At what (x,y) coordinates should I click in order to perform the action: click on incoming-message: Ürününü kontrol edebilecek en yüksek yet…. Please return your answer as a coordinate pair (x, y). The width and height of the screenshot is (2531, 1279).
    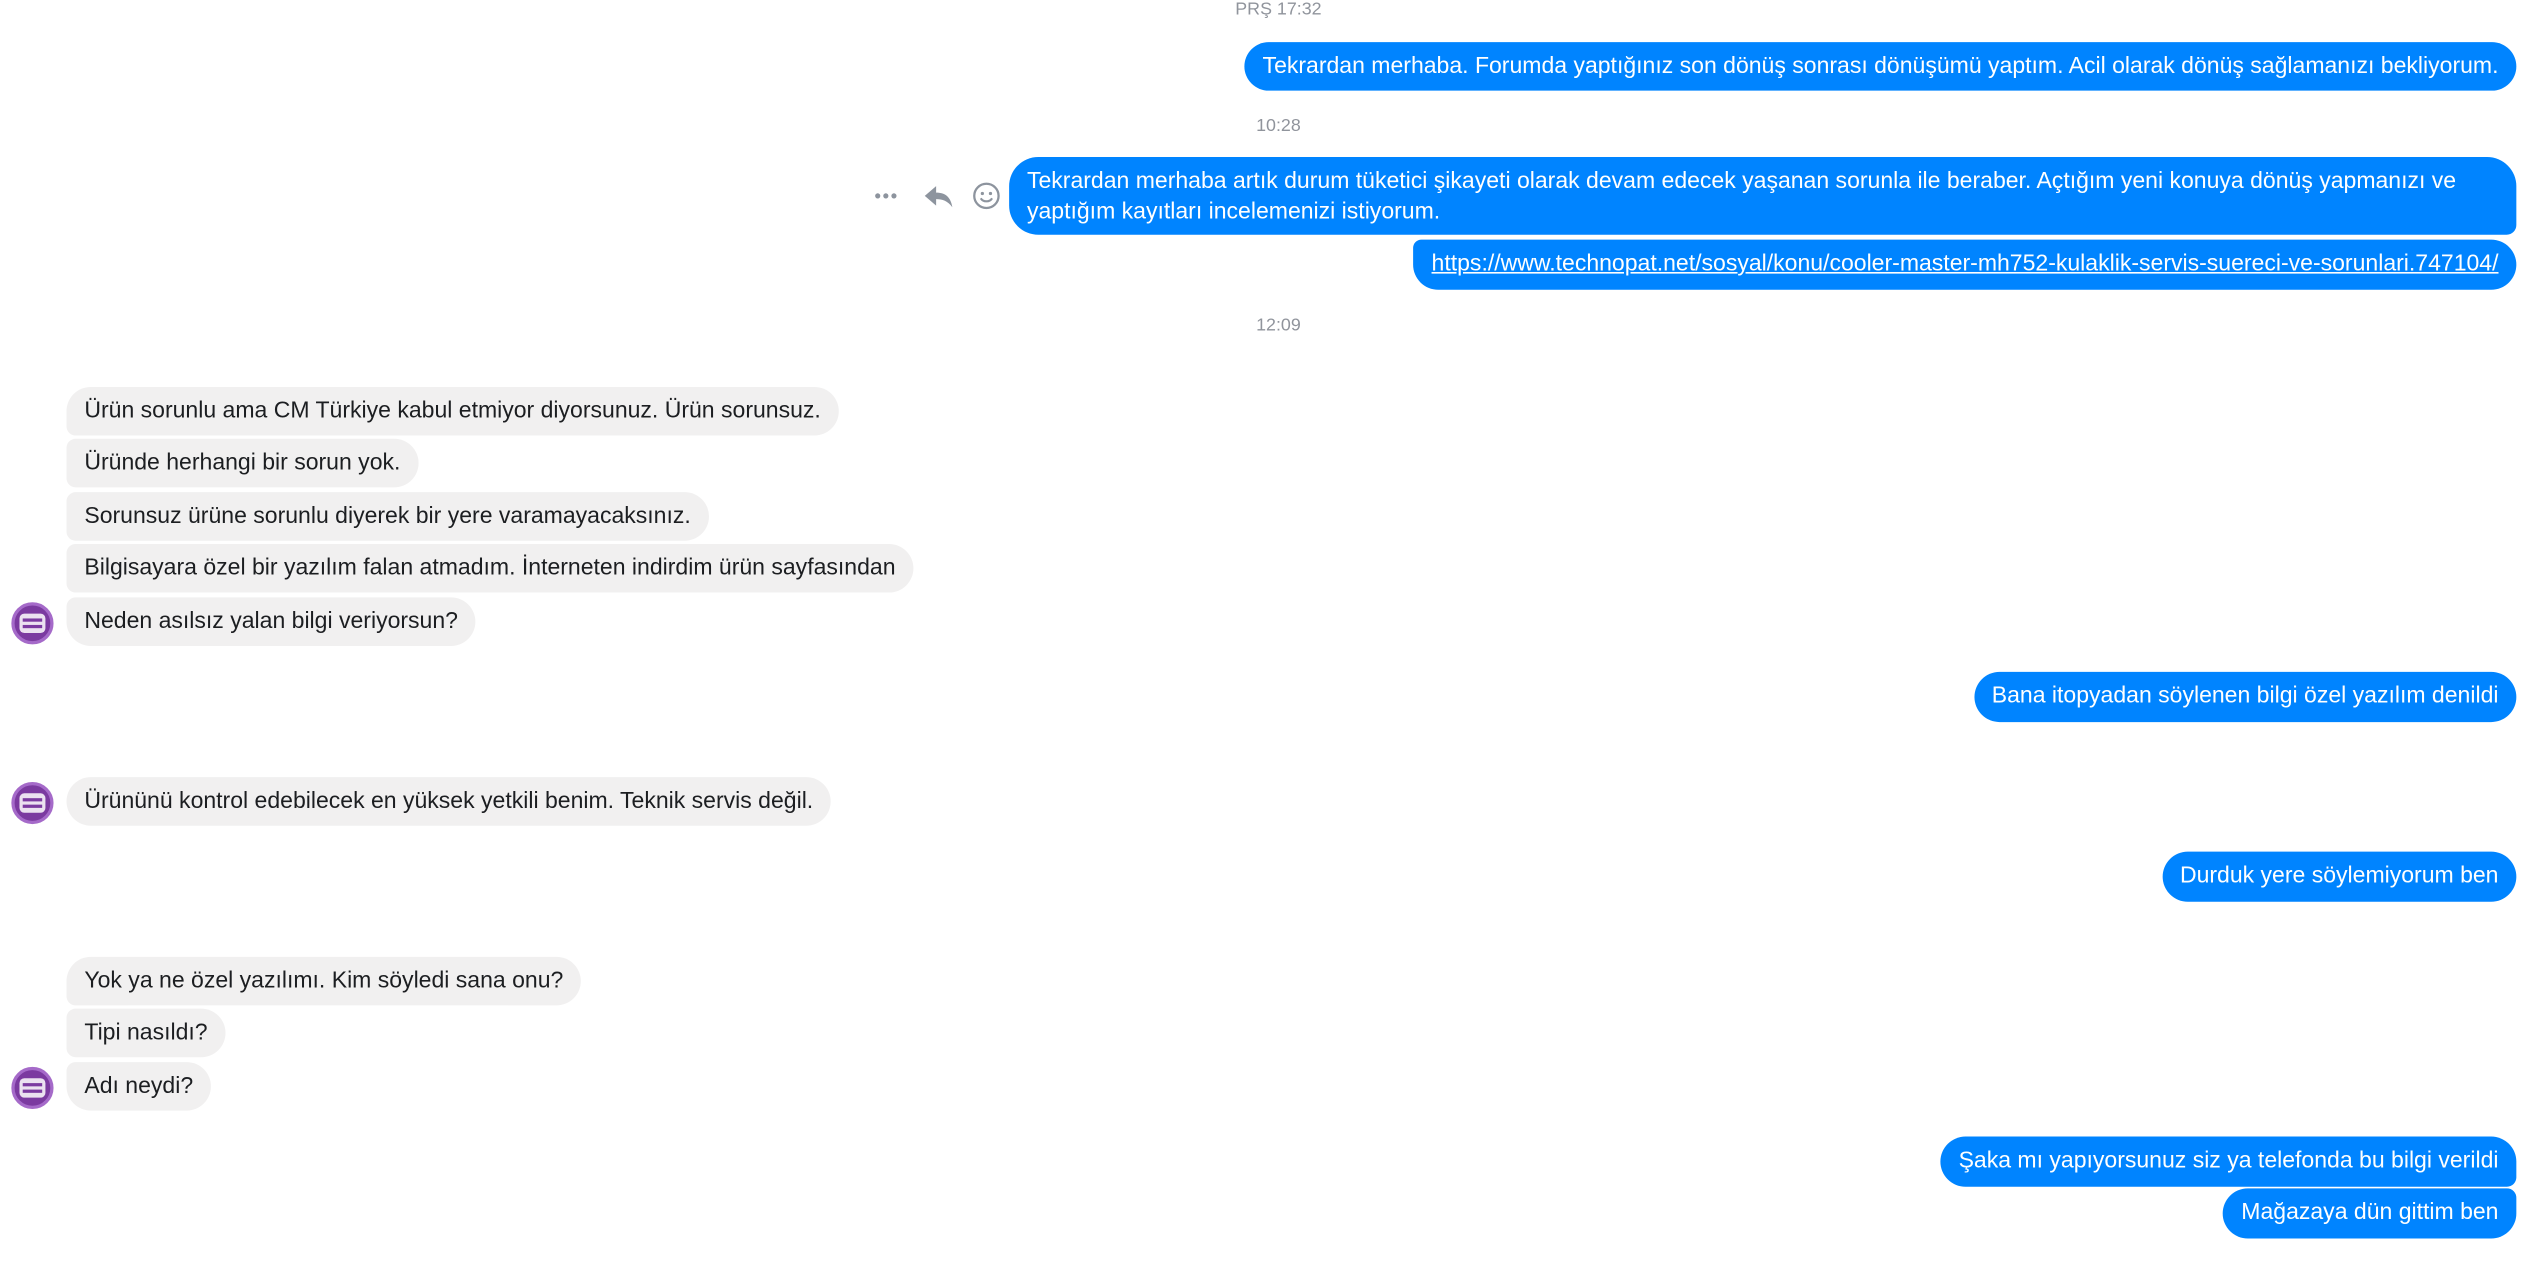
    Looking at the image, I should click on (449, 801).